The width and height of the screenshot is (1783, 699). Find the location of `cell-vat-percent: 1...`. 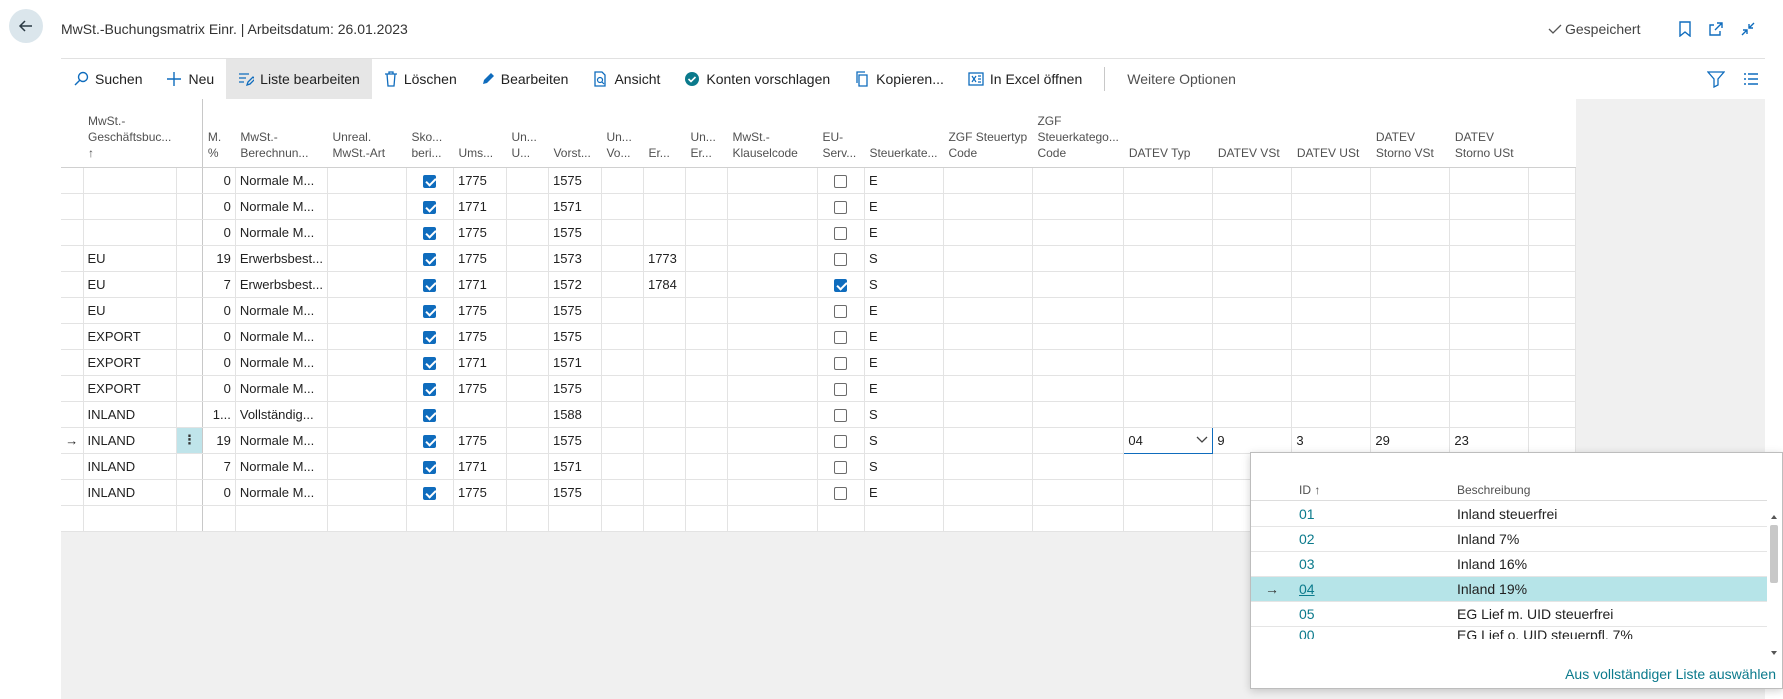

cell-vat-percent: 1... is located at coordinates (219, 414).